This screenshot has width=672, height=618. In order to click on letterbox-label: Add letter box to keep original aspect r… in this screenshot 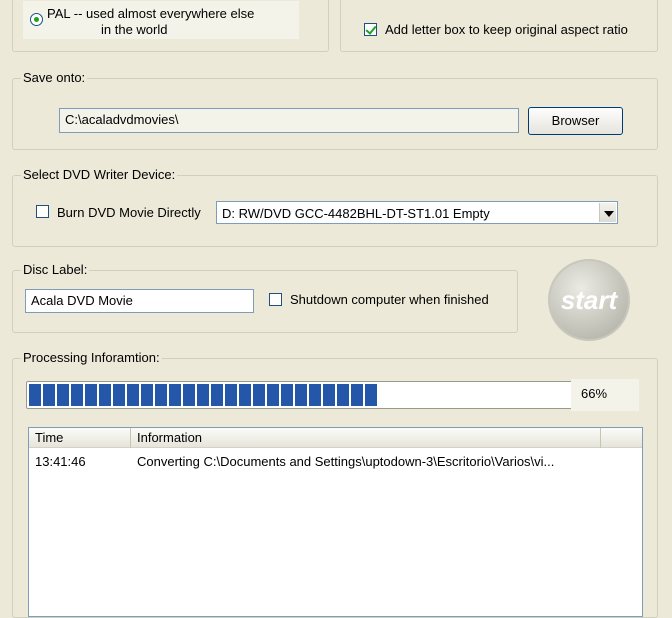, I will do `click(506, 29)`.